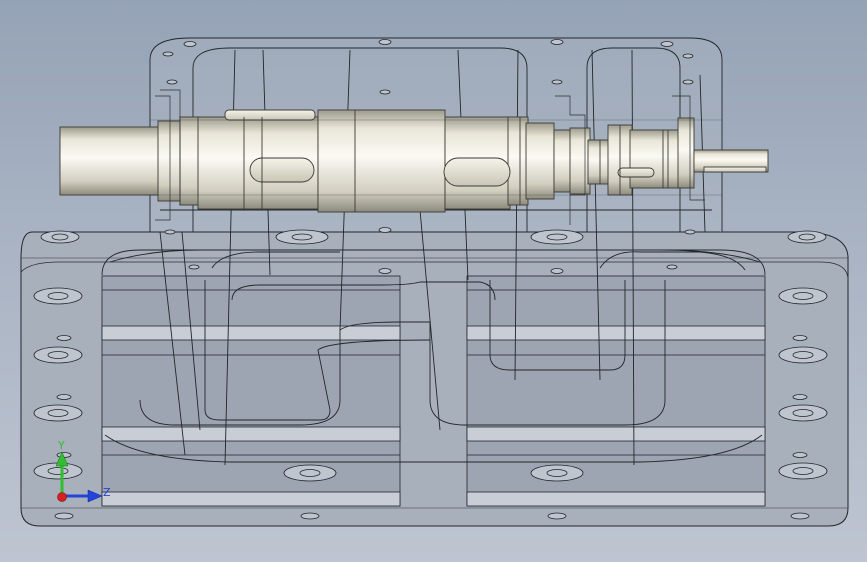  What do you see at coordinates (107, 492) in the screenshot?
I see `triad-z-label: Z` at bounding box center [107, 492].